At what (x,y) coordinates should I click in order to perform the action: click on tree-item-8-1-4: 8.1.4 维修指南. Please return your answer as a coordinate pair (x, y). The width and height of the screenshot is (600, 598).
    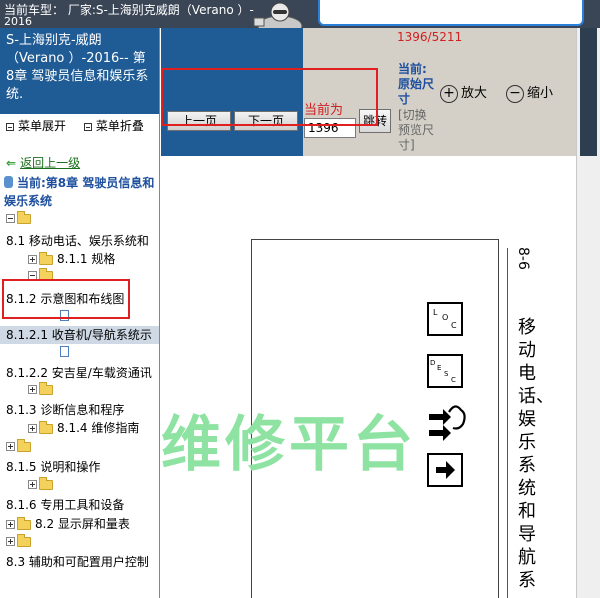
    Looking at the image, I should click on (93, 428).